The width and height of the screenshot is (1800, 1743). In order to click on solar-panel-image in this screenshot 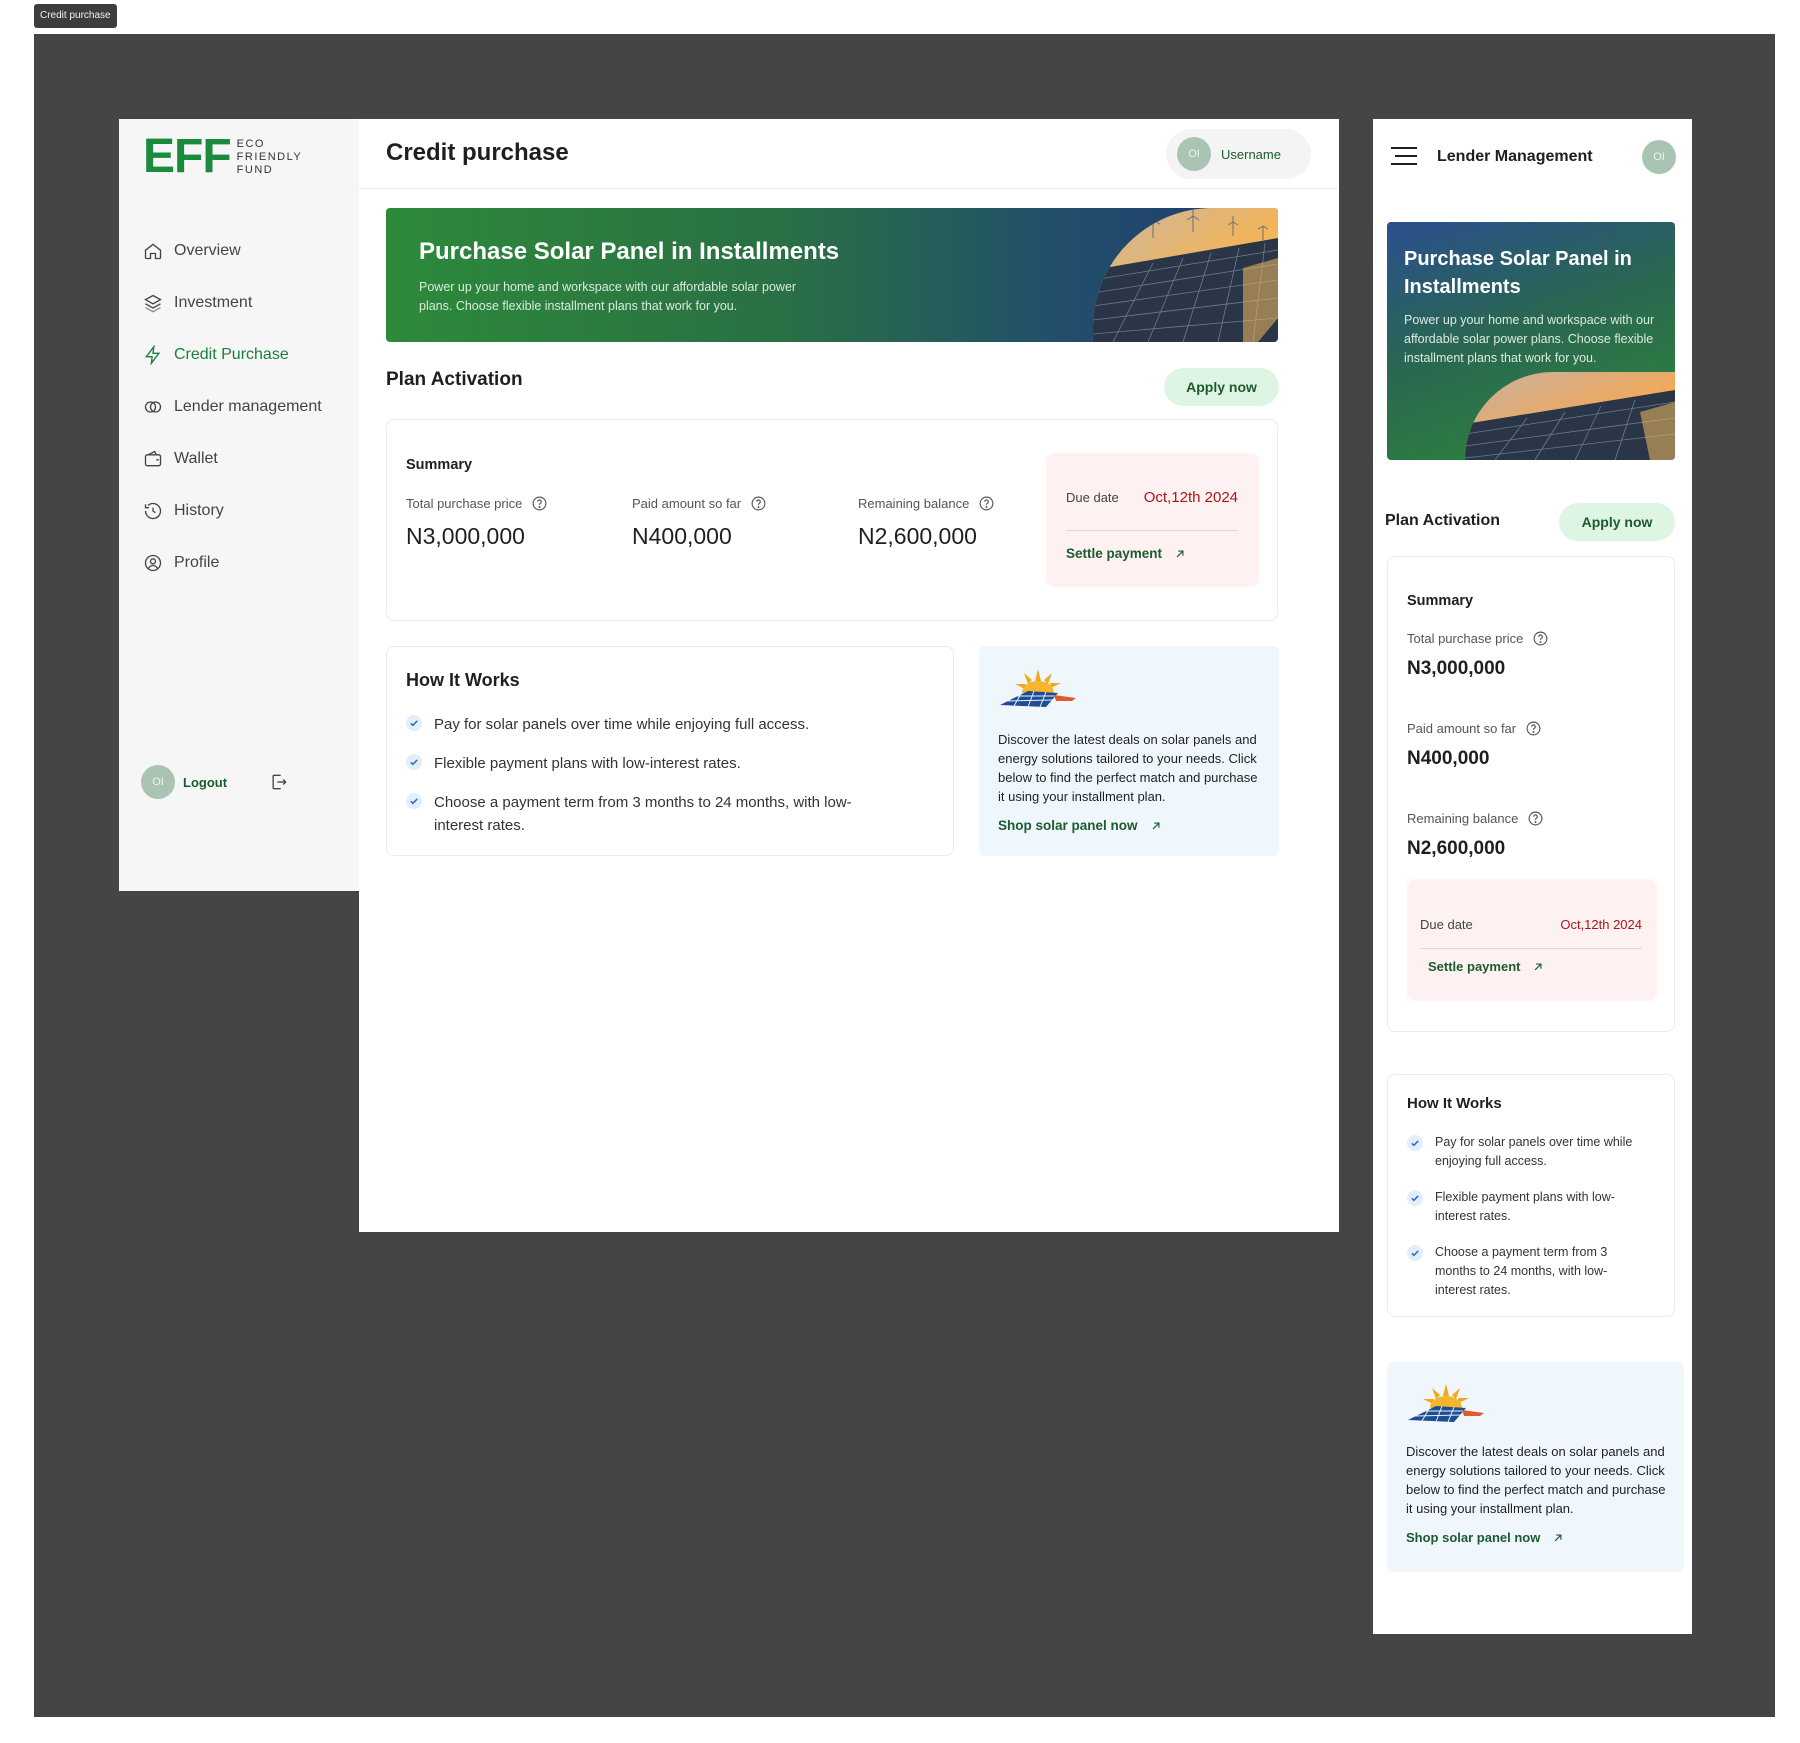, I will do `click(1185, 275)`.